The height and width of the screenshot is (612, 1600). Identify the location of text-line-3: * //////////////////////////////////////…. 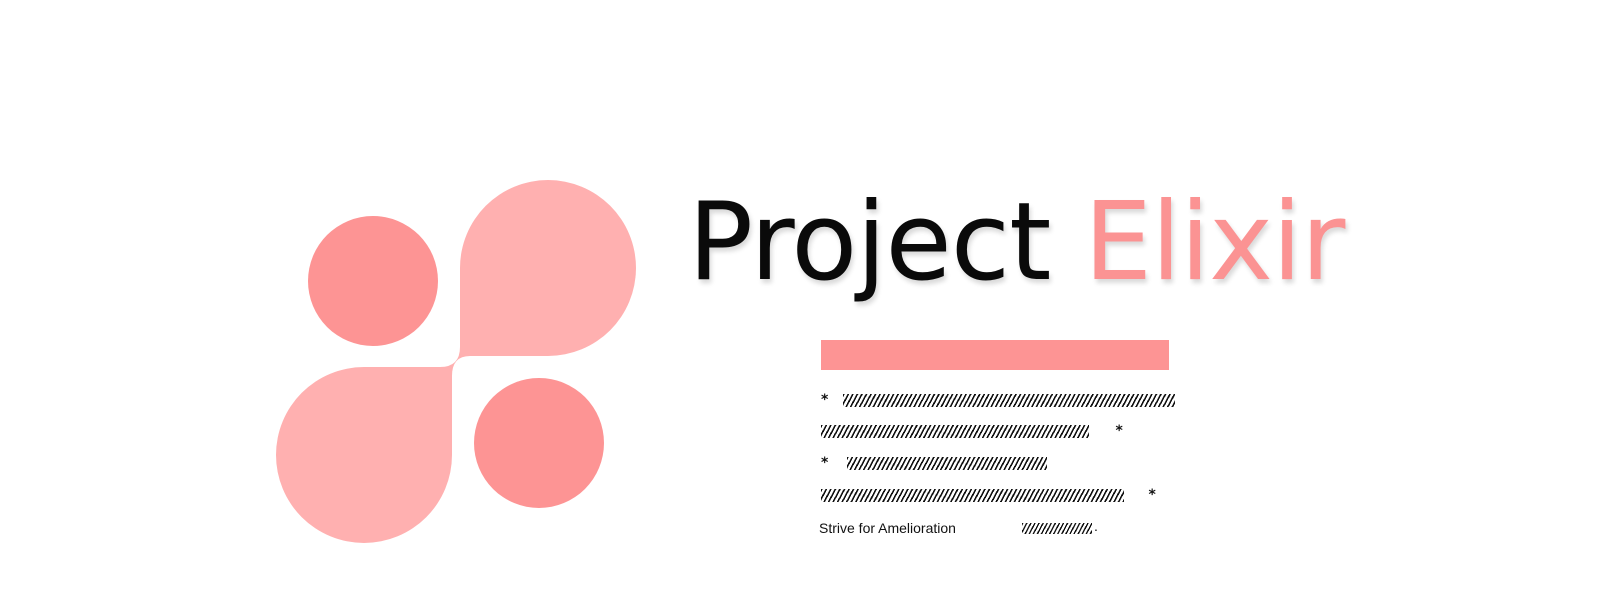
(934, 463).